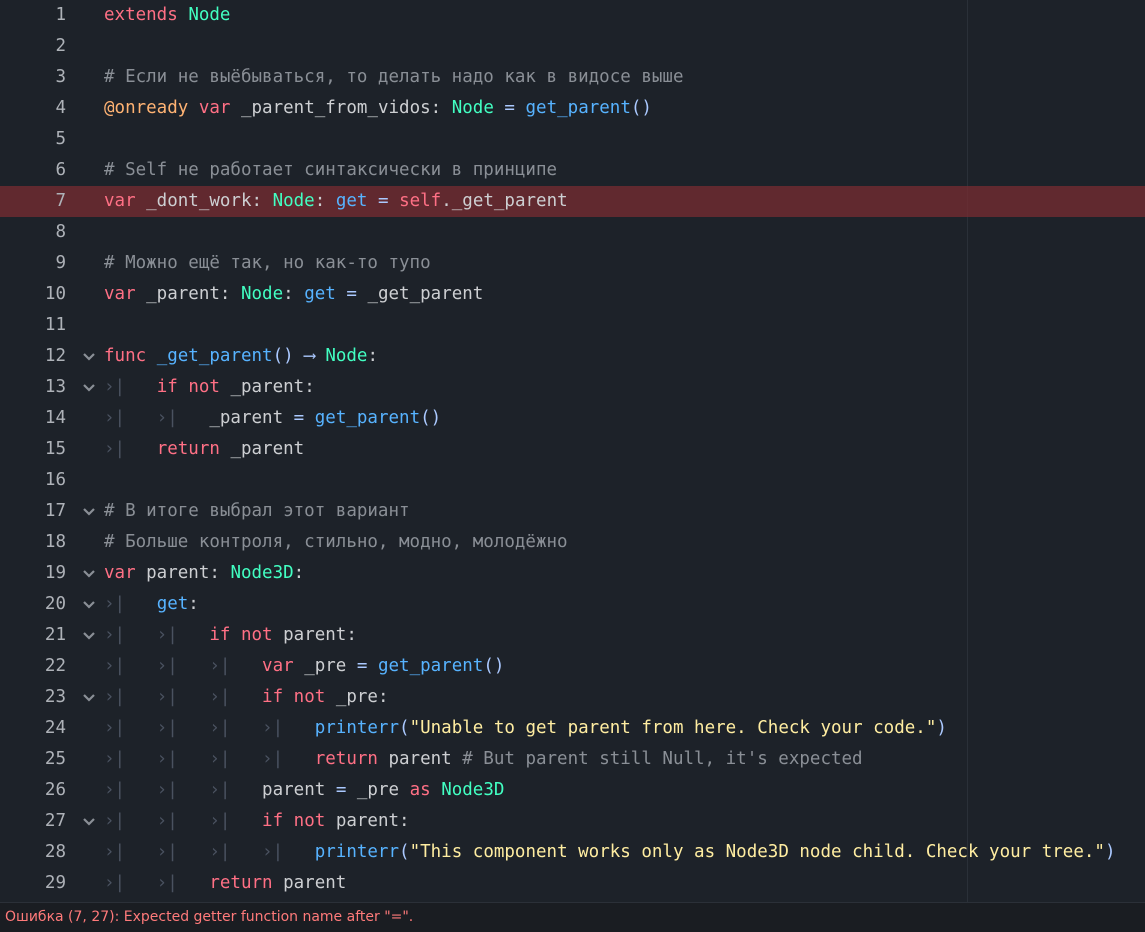  What do you see at coordinates (309, 697) in the screenshot?
I see `code-token: not` at bounding box center [309, 697].